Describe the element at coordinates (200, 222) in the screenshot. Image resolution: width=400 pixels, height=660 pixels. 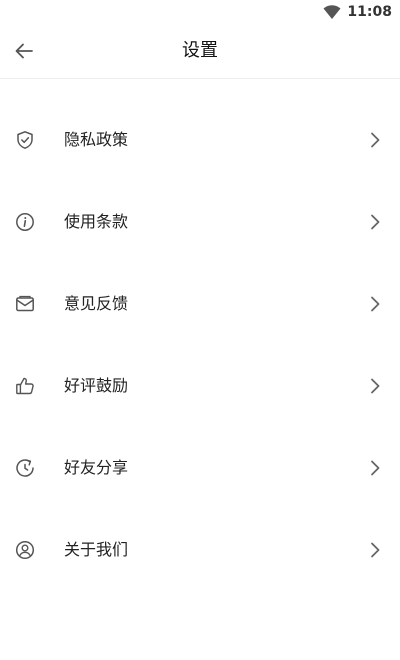
I see `menu-item-terms-of-use: 使用条款` at that location.